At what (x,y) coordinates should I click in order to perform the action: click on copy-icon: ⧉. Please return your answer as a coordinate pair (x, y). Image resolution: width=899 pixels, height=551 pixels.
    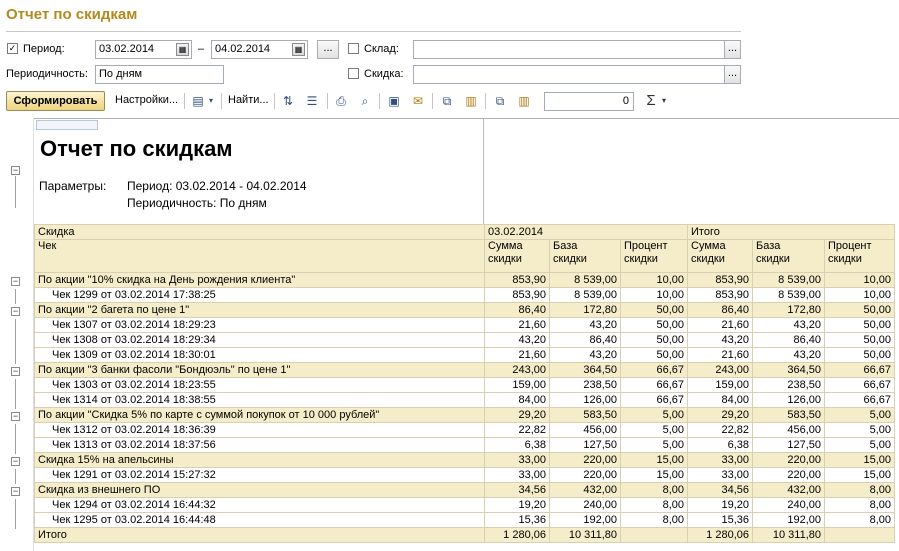
    Looking at the image, I should click on (447, 101).